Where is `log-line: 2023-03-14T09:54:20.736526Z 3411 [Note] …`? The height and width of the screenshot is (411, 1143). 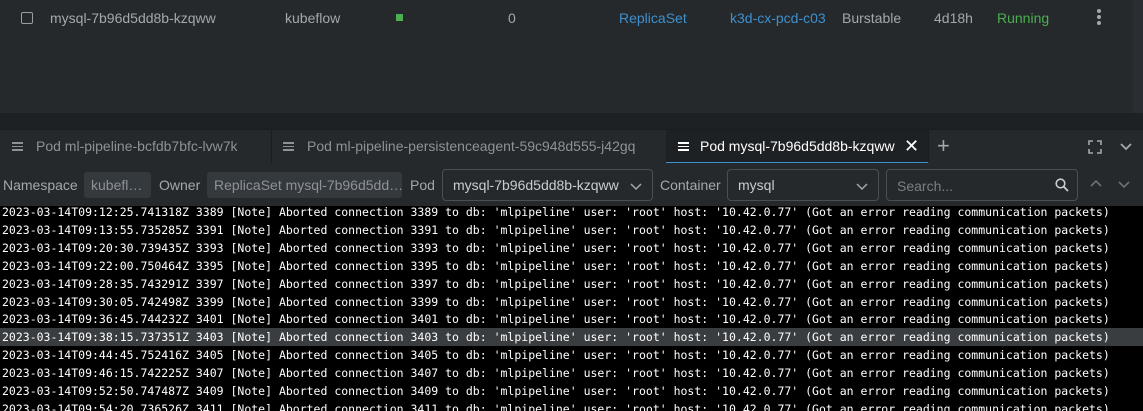
log-line: 2023-03-14T09:54:20.736526Z 3411 [Note] … is located at coordinates (556, 406).